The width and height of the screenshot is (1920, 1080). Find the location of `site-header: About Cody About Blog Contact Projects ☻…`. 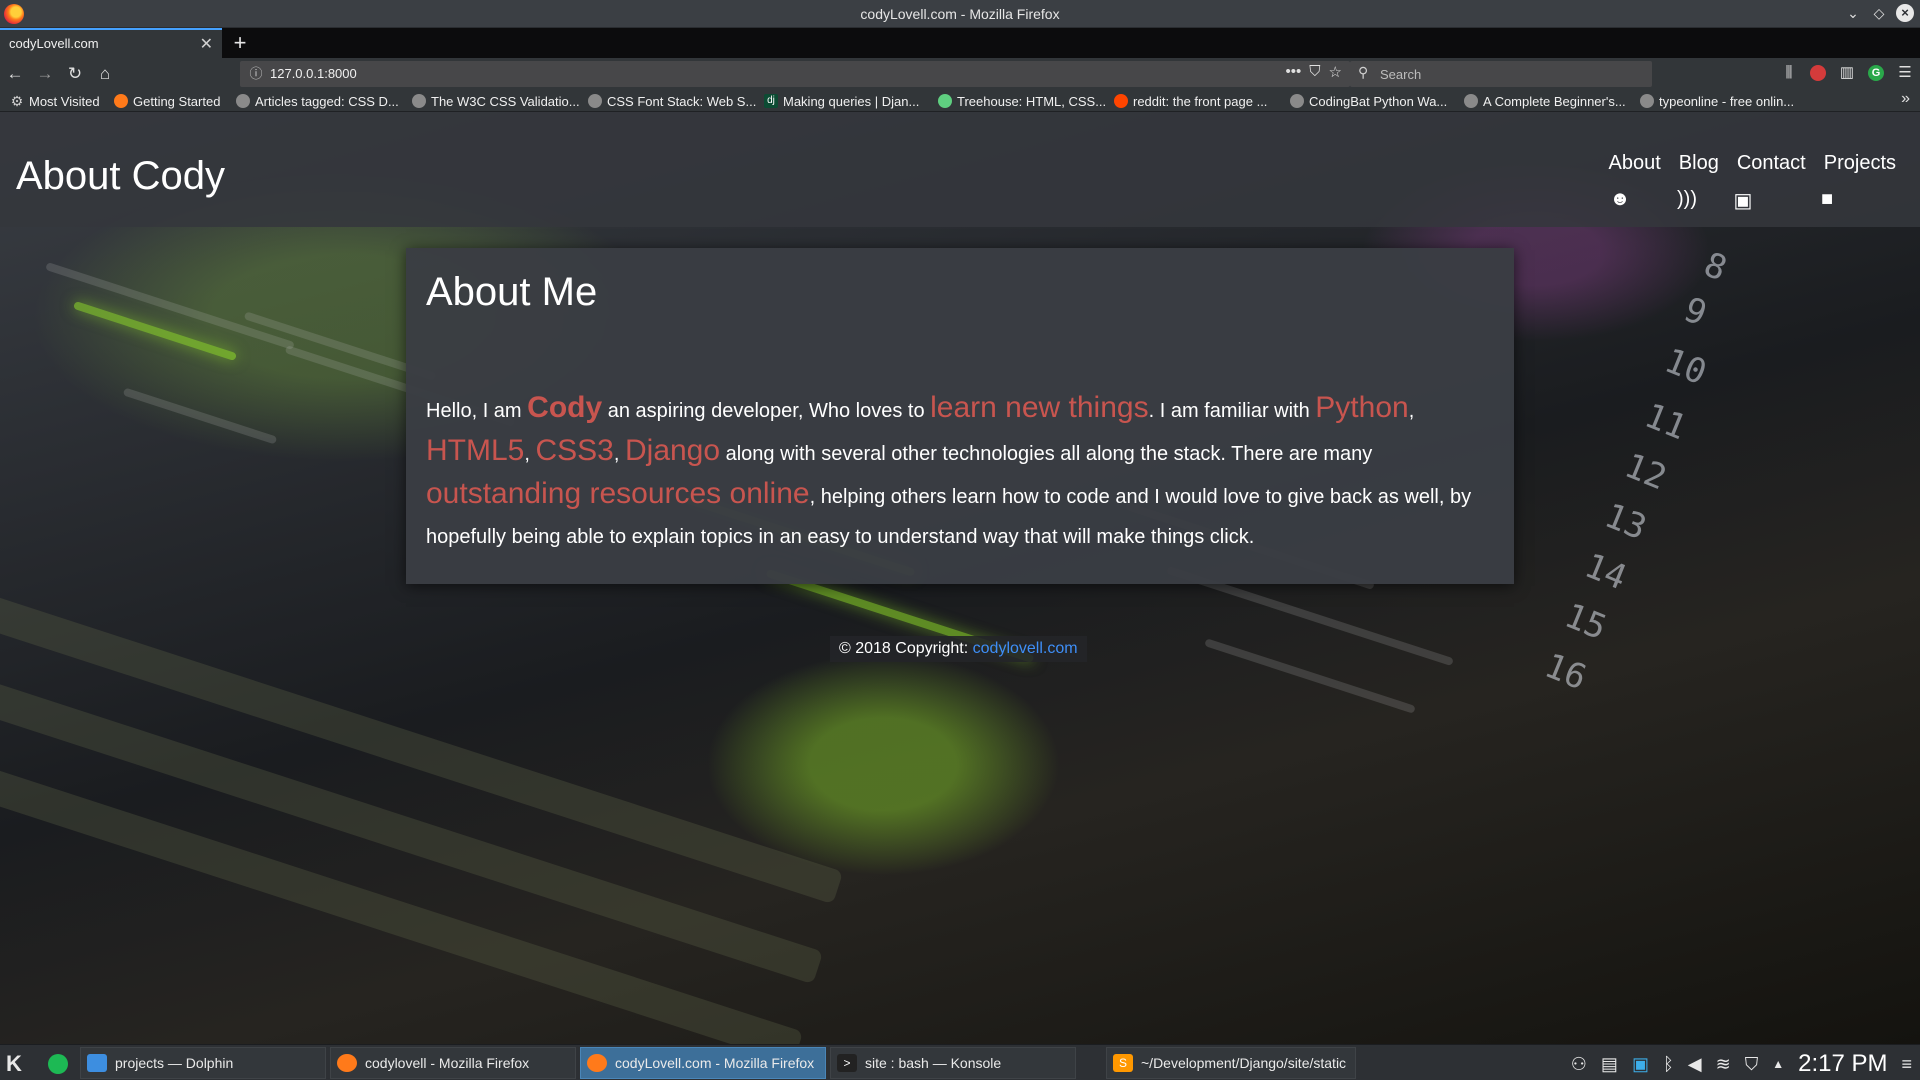

site-header: About Cody About Blog Contact Projects ☻… is located at coordinates (960, 169).